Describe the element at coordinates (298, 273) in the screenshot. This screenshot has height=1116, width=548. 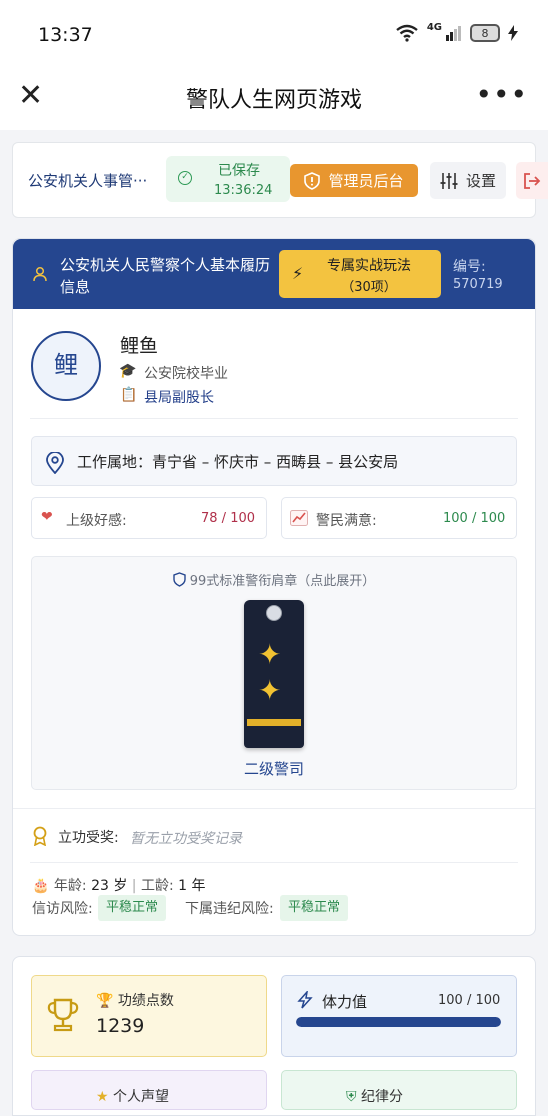
I see `lightning-icon: ⚡` at that location.